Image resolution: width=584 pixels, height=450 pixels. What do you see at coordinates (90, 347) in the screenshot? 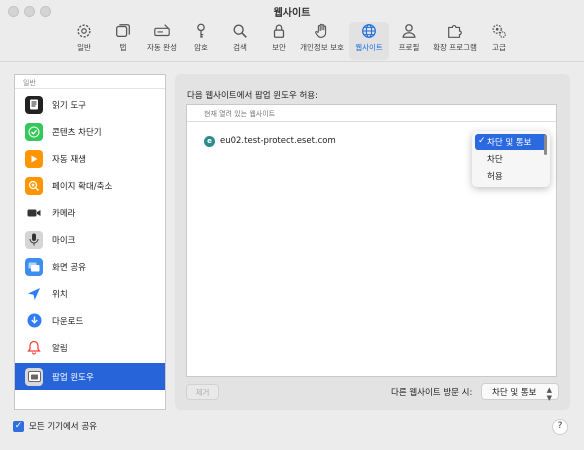
I see `sidebar-item-notifications: 알림` at bounding box center [90, 347].